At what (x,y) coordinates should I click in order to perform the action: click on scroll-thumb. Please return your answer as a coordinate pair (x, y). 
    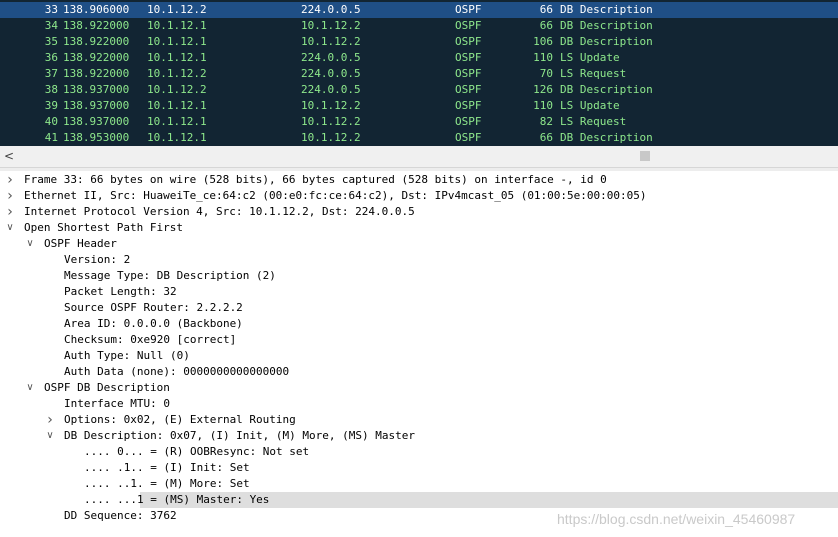
    Looking at the image, I should click on (645, 156).